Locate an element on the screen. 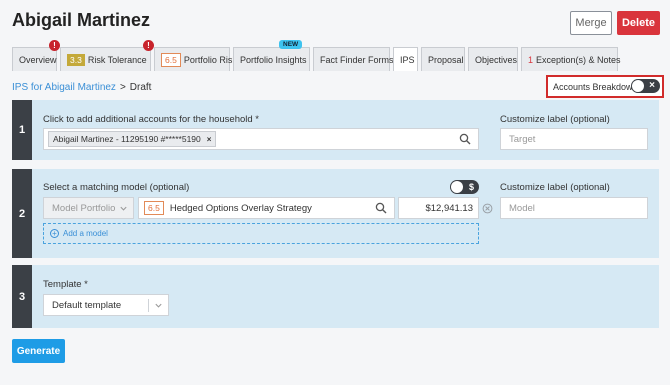 The height and width of the screenshot is (385, 670). tab-label: IPS is located at coordinates (407, 59).